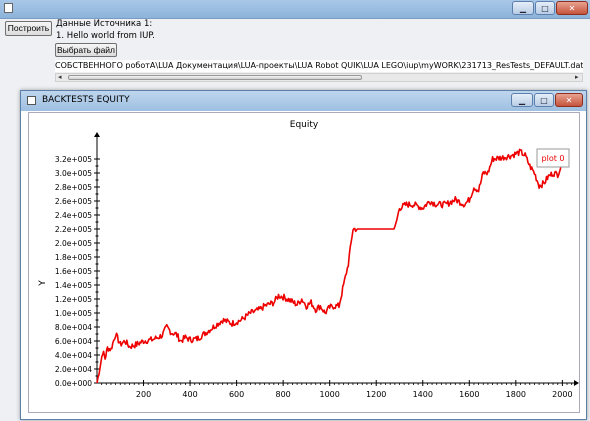  What do you see at coordinates (73, 243) in the screenshot?
I see `y-tick-label: 2.0e+005` at bounding box center [73, 243].